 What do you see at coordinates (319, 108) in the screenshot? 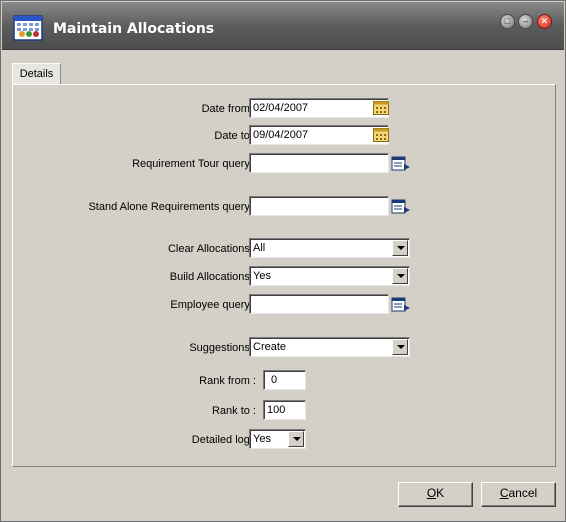
I see `date-from-input: 02/04/2007` at bounding box center [319, 108].